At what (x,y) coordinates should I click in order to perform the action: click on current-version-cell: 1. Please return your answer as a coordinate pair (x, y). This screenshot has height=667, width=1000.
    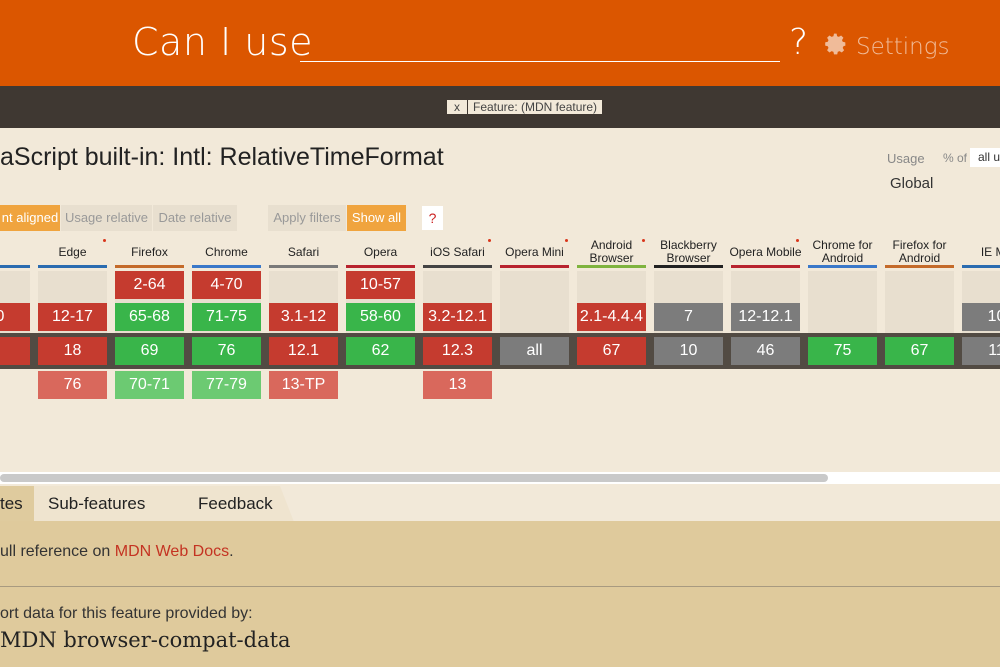
    Looking at the image, I should click on (15, 351).